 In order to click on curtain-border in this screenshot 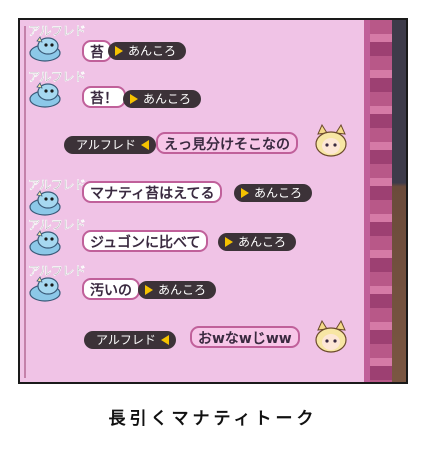, I will do `click(381, 201)`.